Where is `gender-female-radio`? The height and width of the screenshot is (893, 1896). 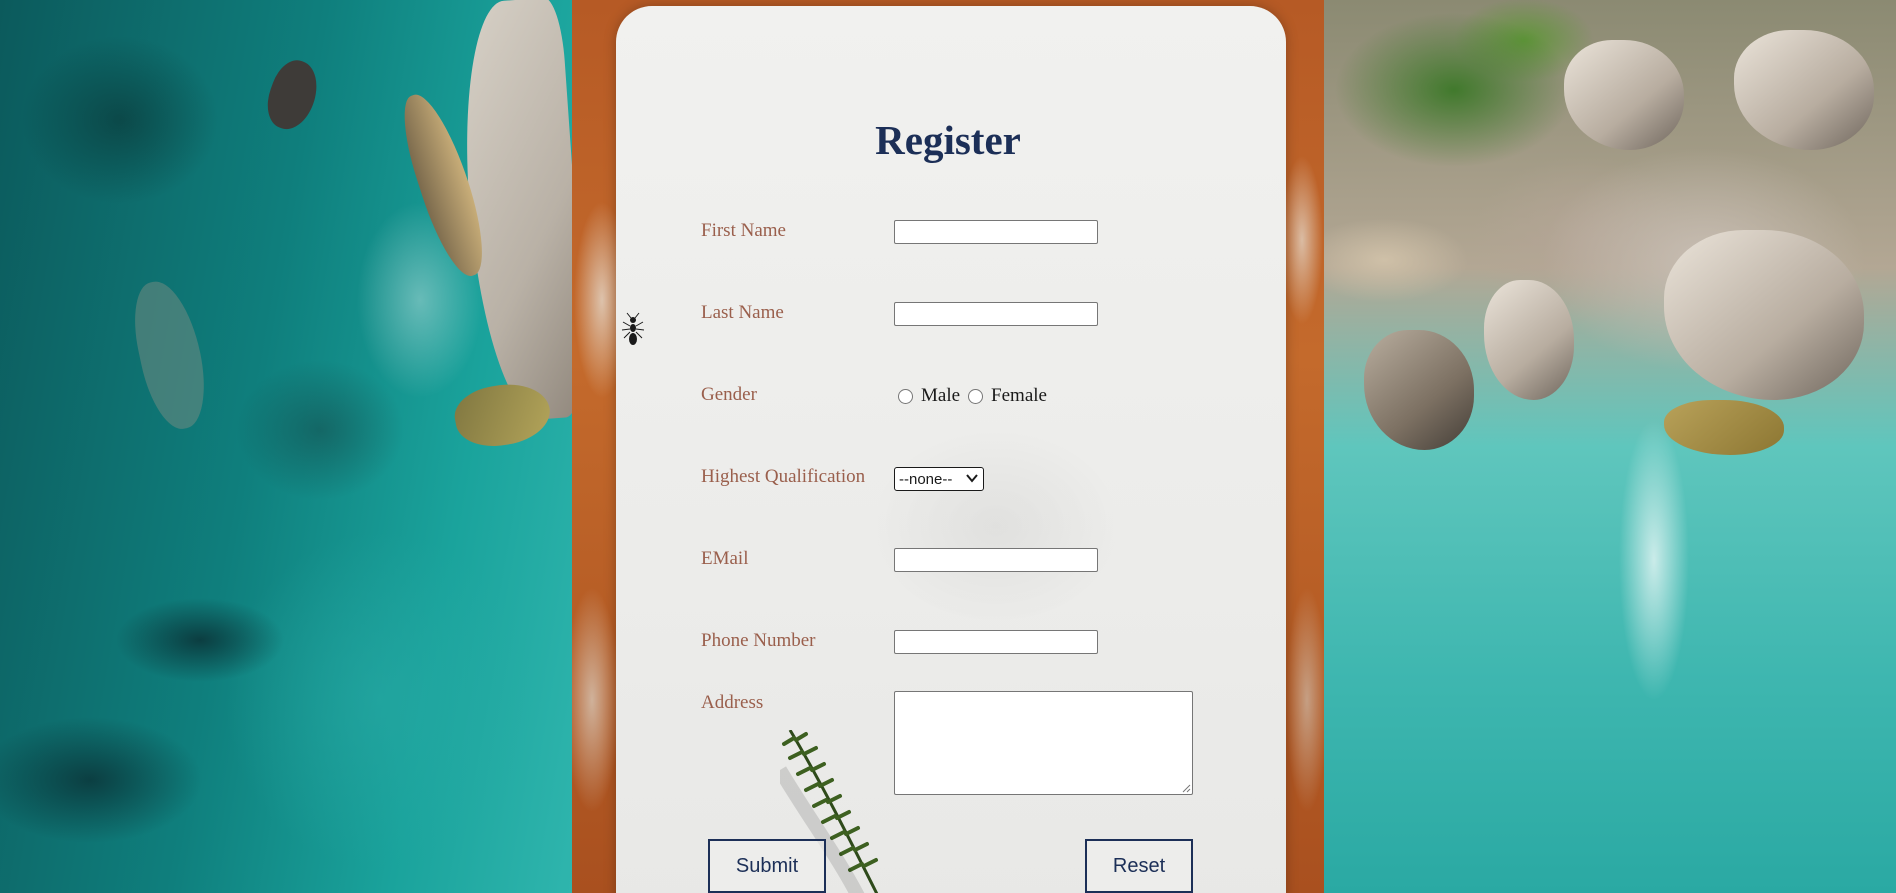 gender-female-radio is located at coordinates (976, 396).